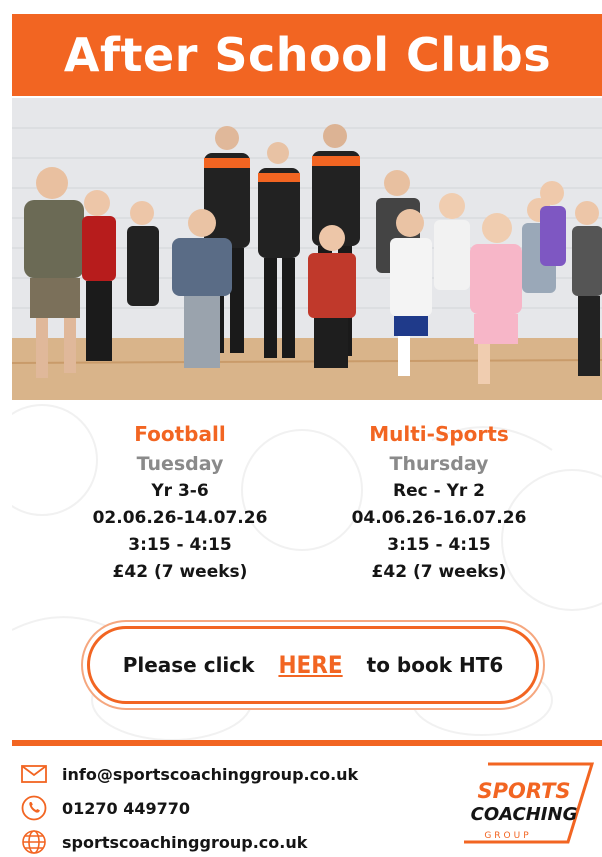  I want to click on contact-phone: 01270 449770, so click(189, 808).